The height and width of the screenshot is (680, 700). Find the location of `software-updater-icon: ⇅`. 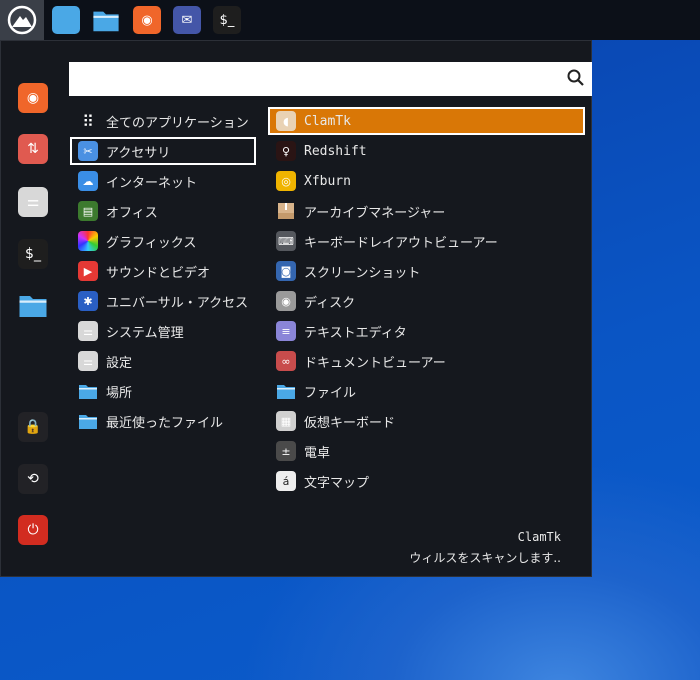

software-updater-icon: ⇅ is located at coordinates (33, 149).